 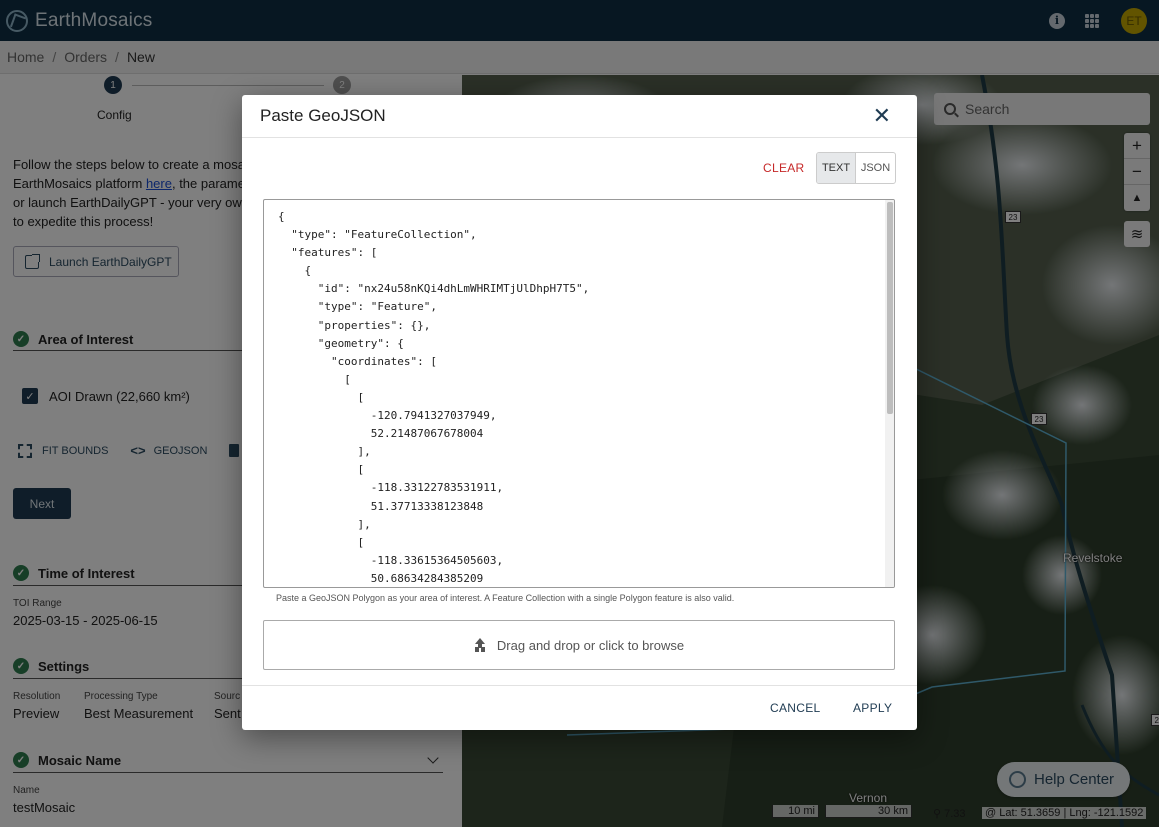 What do you see at coordinates (579, 645) in the screenshot?
I see `file-dropzone: Drag and drop or click to browse` at bounding box center [579, 645].